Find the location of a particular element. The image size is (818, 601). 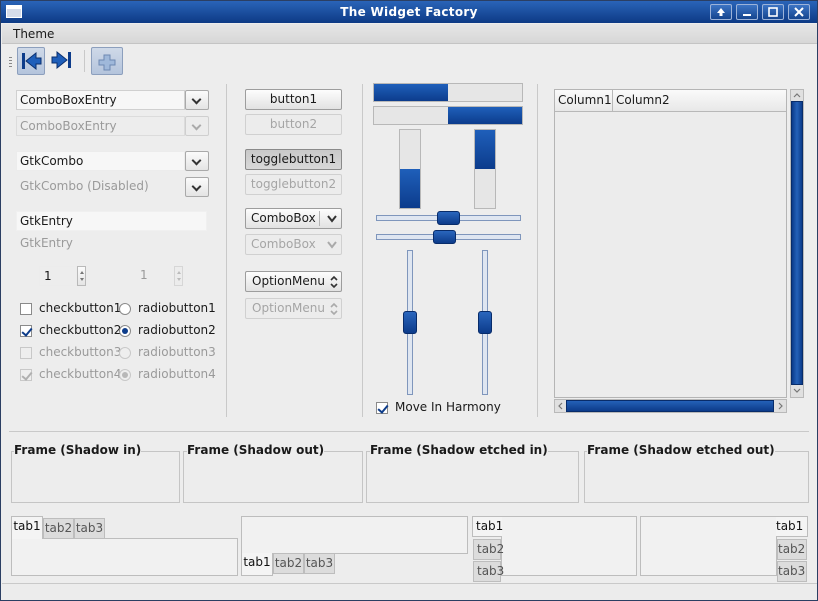

notebook-left-tab1: tab1 is located at coordinates (487, 526).